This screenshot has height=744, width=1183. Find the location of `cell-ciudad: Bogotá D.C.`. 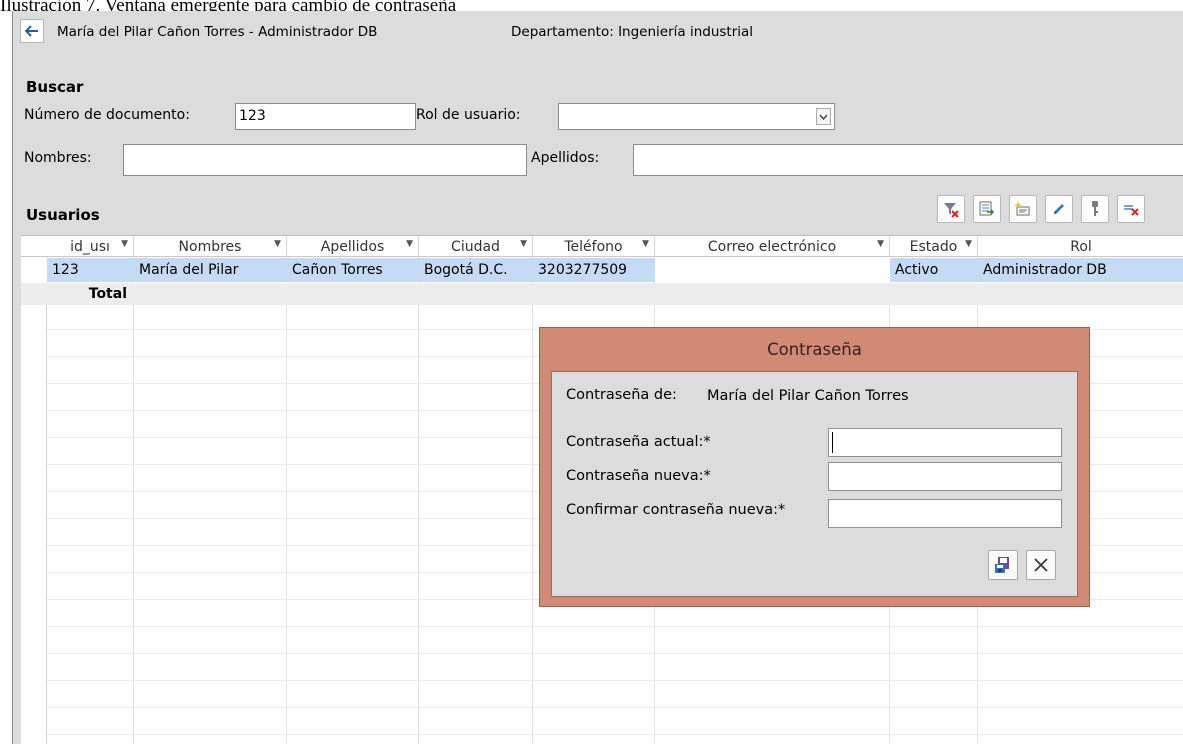

cell-ciudad: Bogotá D.C. is located at coordinates (476, 270).